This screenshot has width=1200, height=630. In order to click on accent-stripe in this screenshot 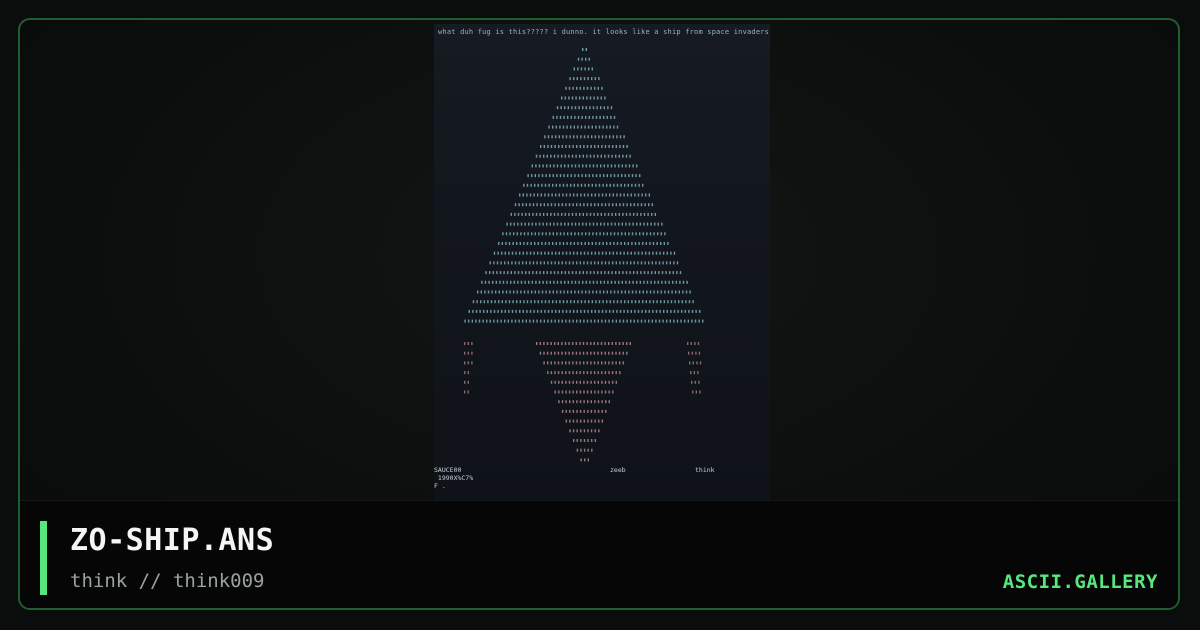, I will do `click(43, 558)`.